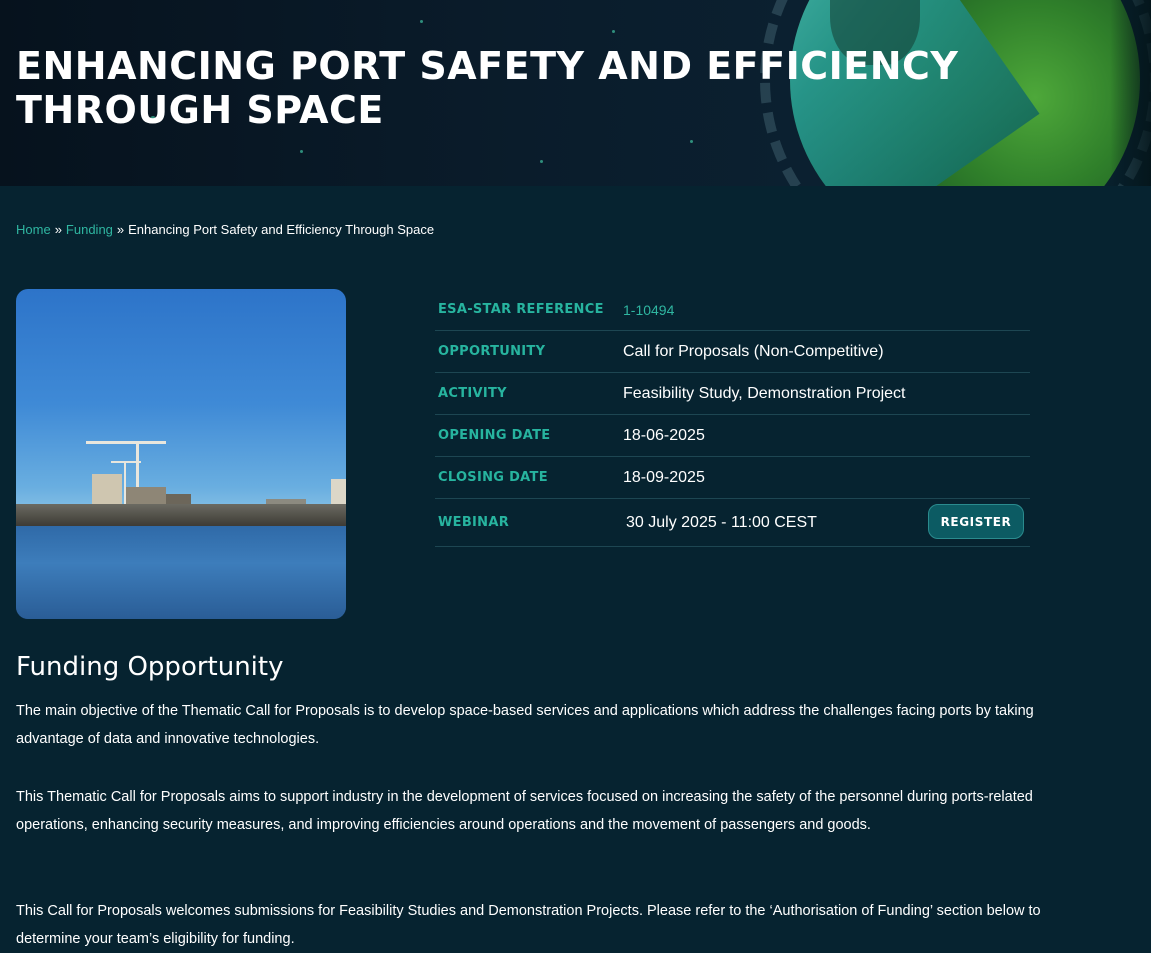 The width and height of the screenshot is (1151, 953). What do you see at coordinates (150, 667) in the screenshot?
I see `section-title-funding-opportunity: Funding Opportunity` at bounding box center [150, 667].